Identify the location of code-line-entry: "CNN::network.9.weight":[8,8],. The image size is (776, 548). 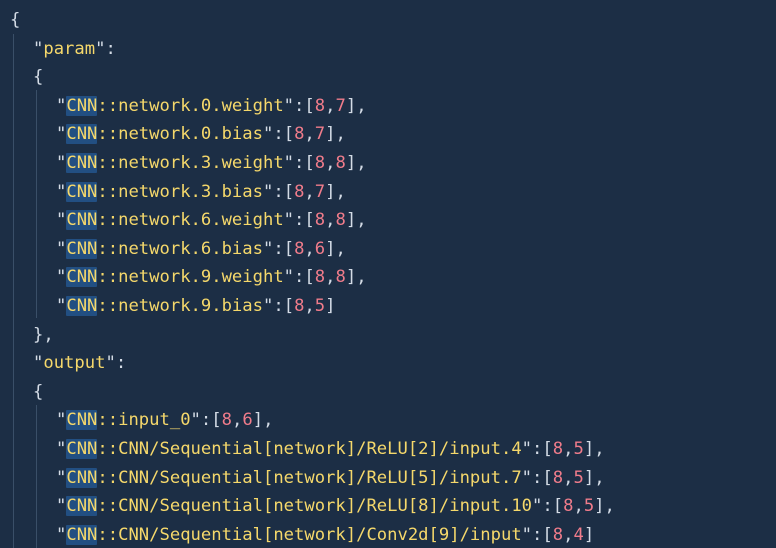
(183, 277).